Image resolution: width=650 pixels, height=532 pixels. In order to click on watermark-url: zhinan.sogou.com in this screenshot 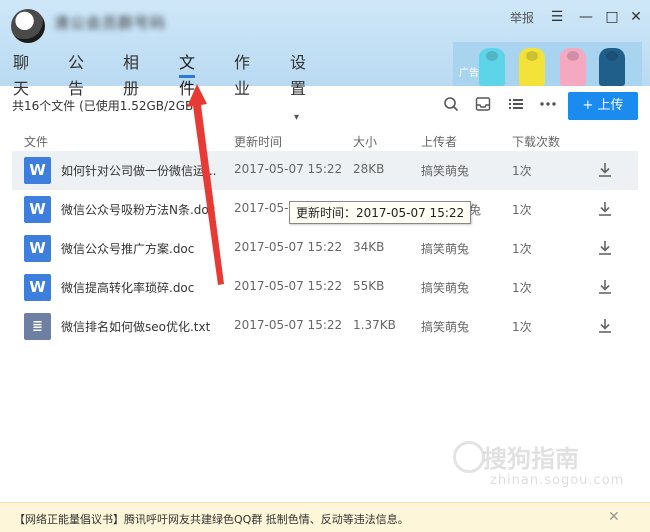, I will do `click(557, 480)`.